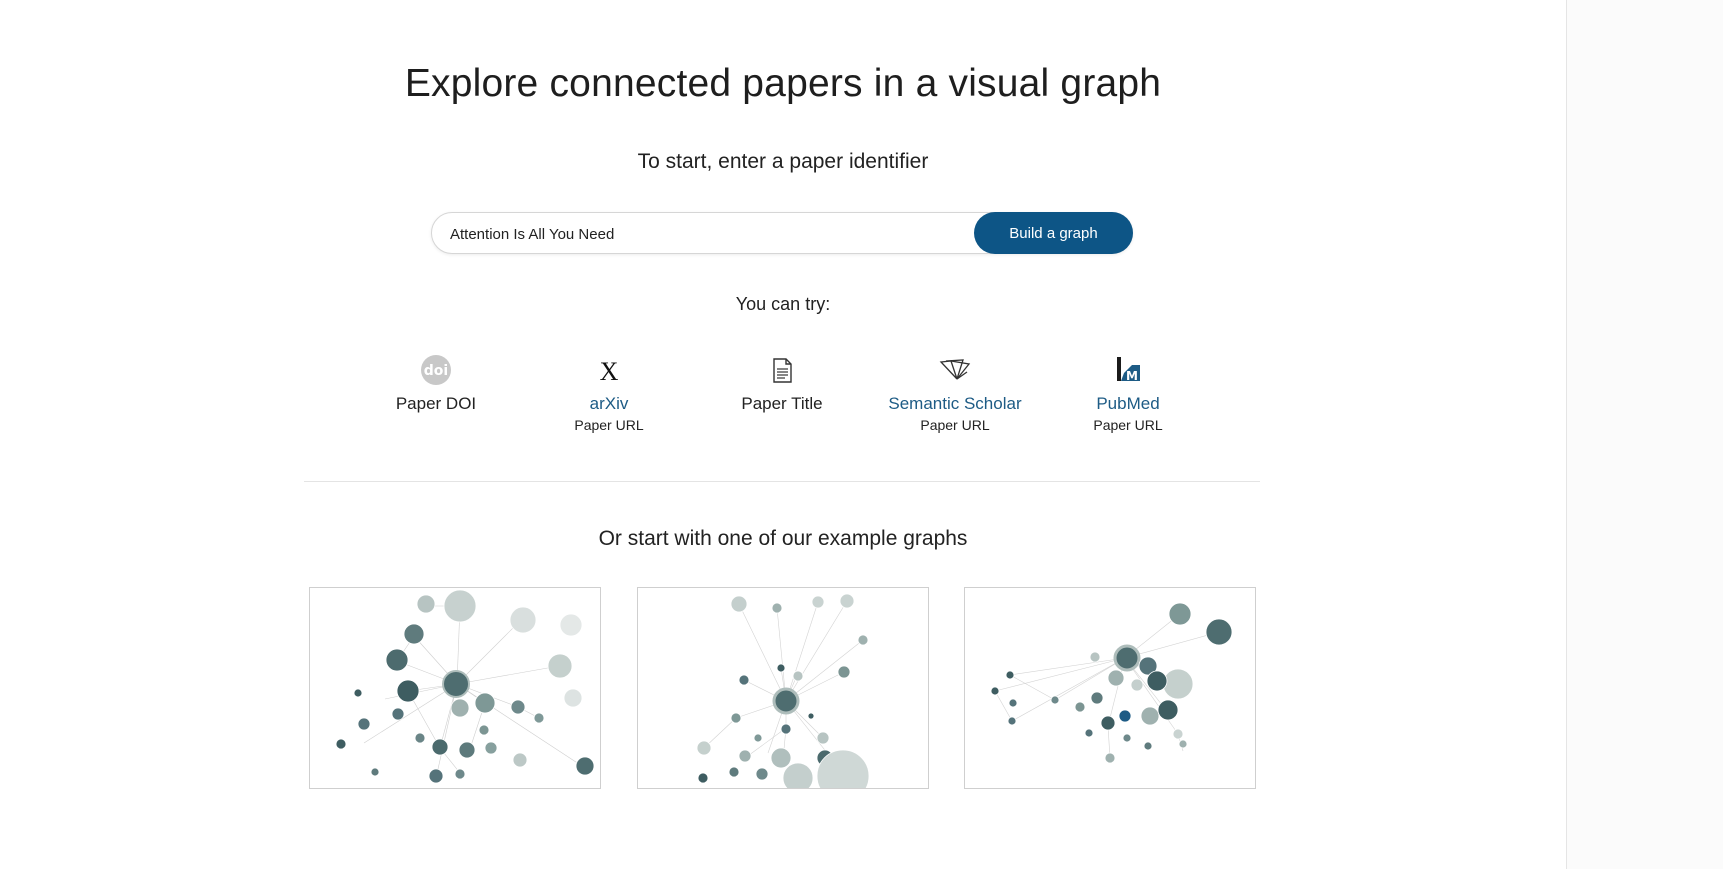 Image resolution: width=1723 pixels, height=869 pixels. Describe the element at coordinates (1128, 404) in the screenshot. I see `pubmed-link: PubMed` at that location.